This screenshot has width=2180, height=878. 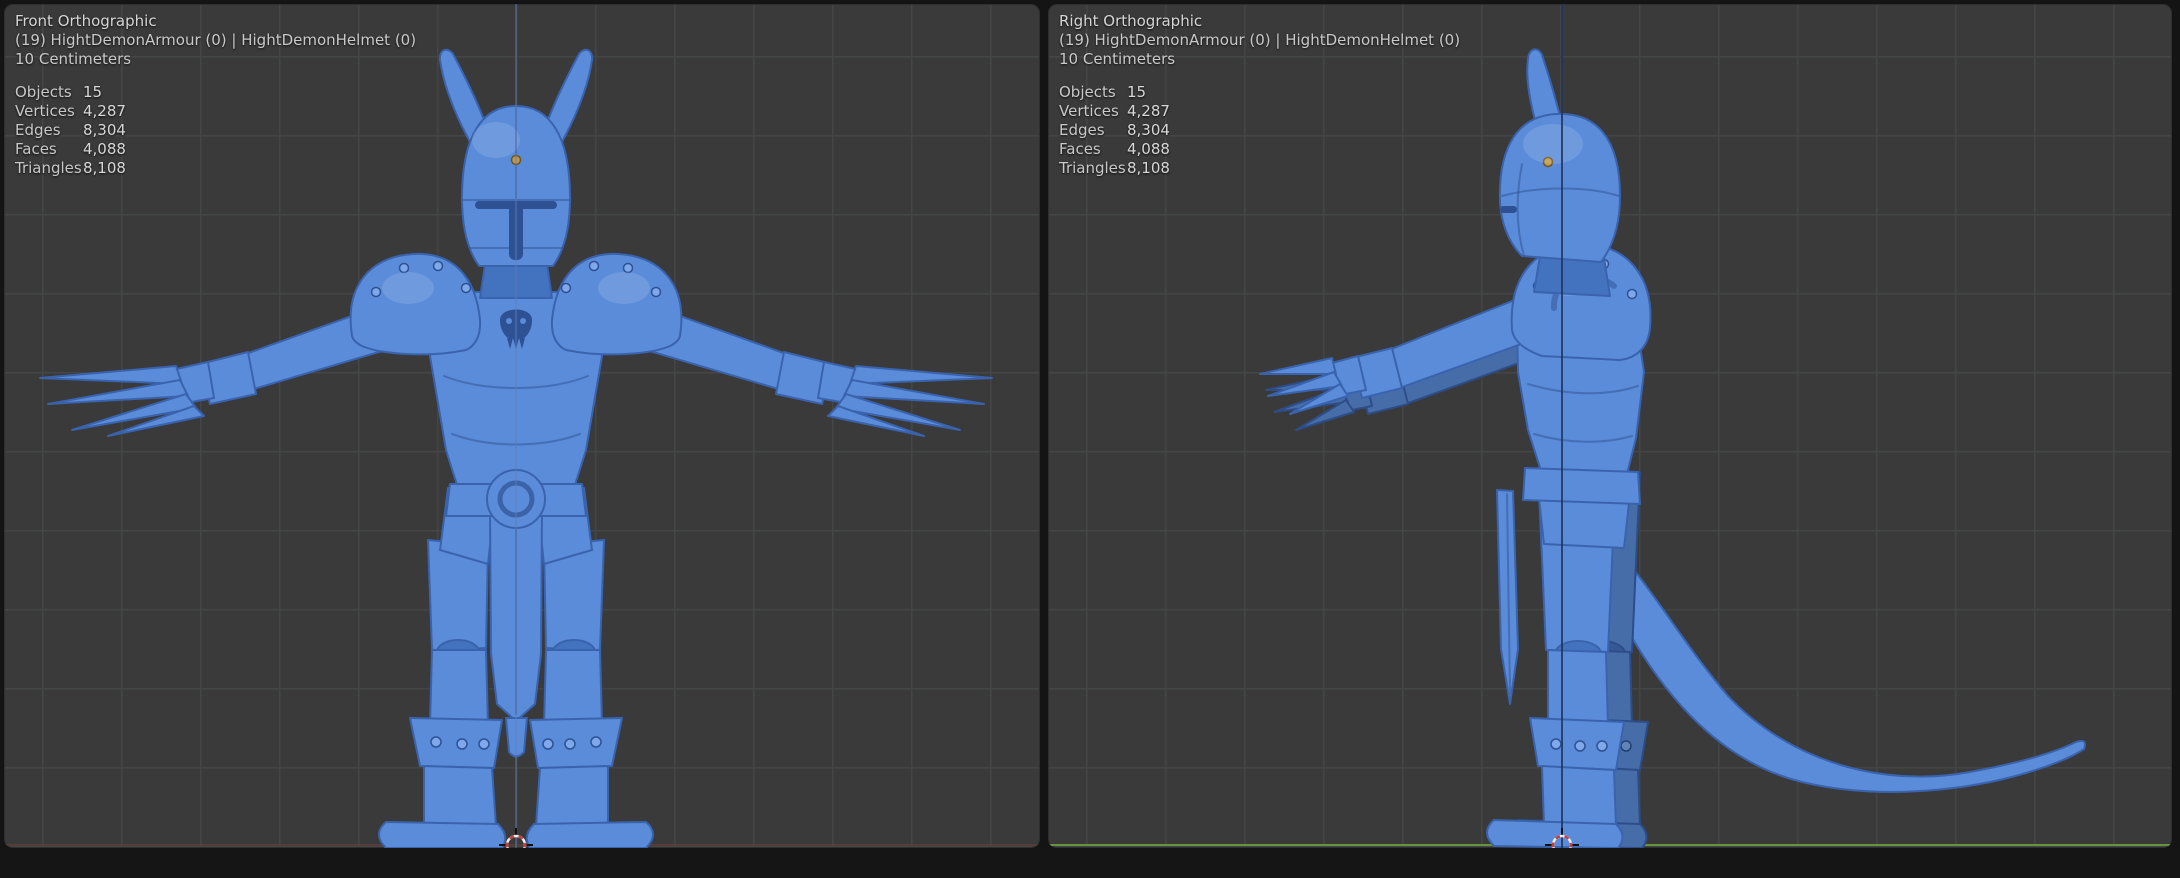 What do you see at coordinates (442, 693) in the screenshot?
I see `front-left-leg` at bounding box center [442, 693].